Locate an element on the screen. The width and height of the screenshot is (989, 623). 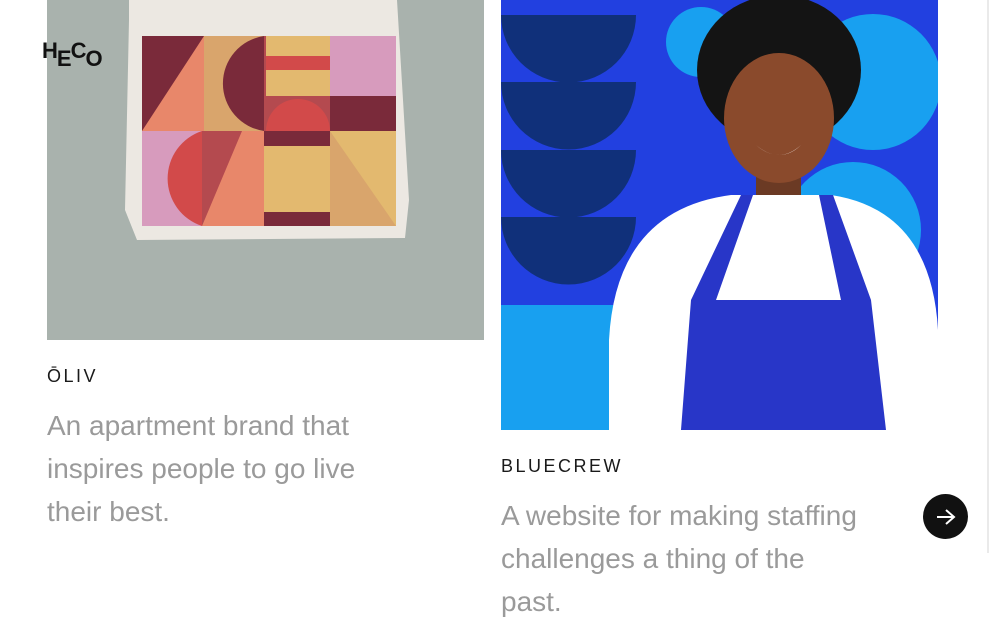
logo-letter: E is located at coordinates (64, 58).